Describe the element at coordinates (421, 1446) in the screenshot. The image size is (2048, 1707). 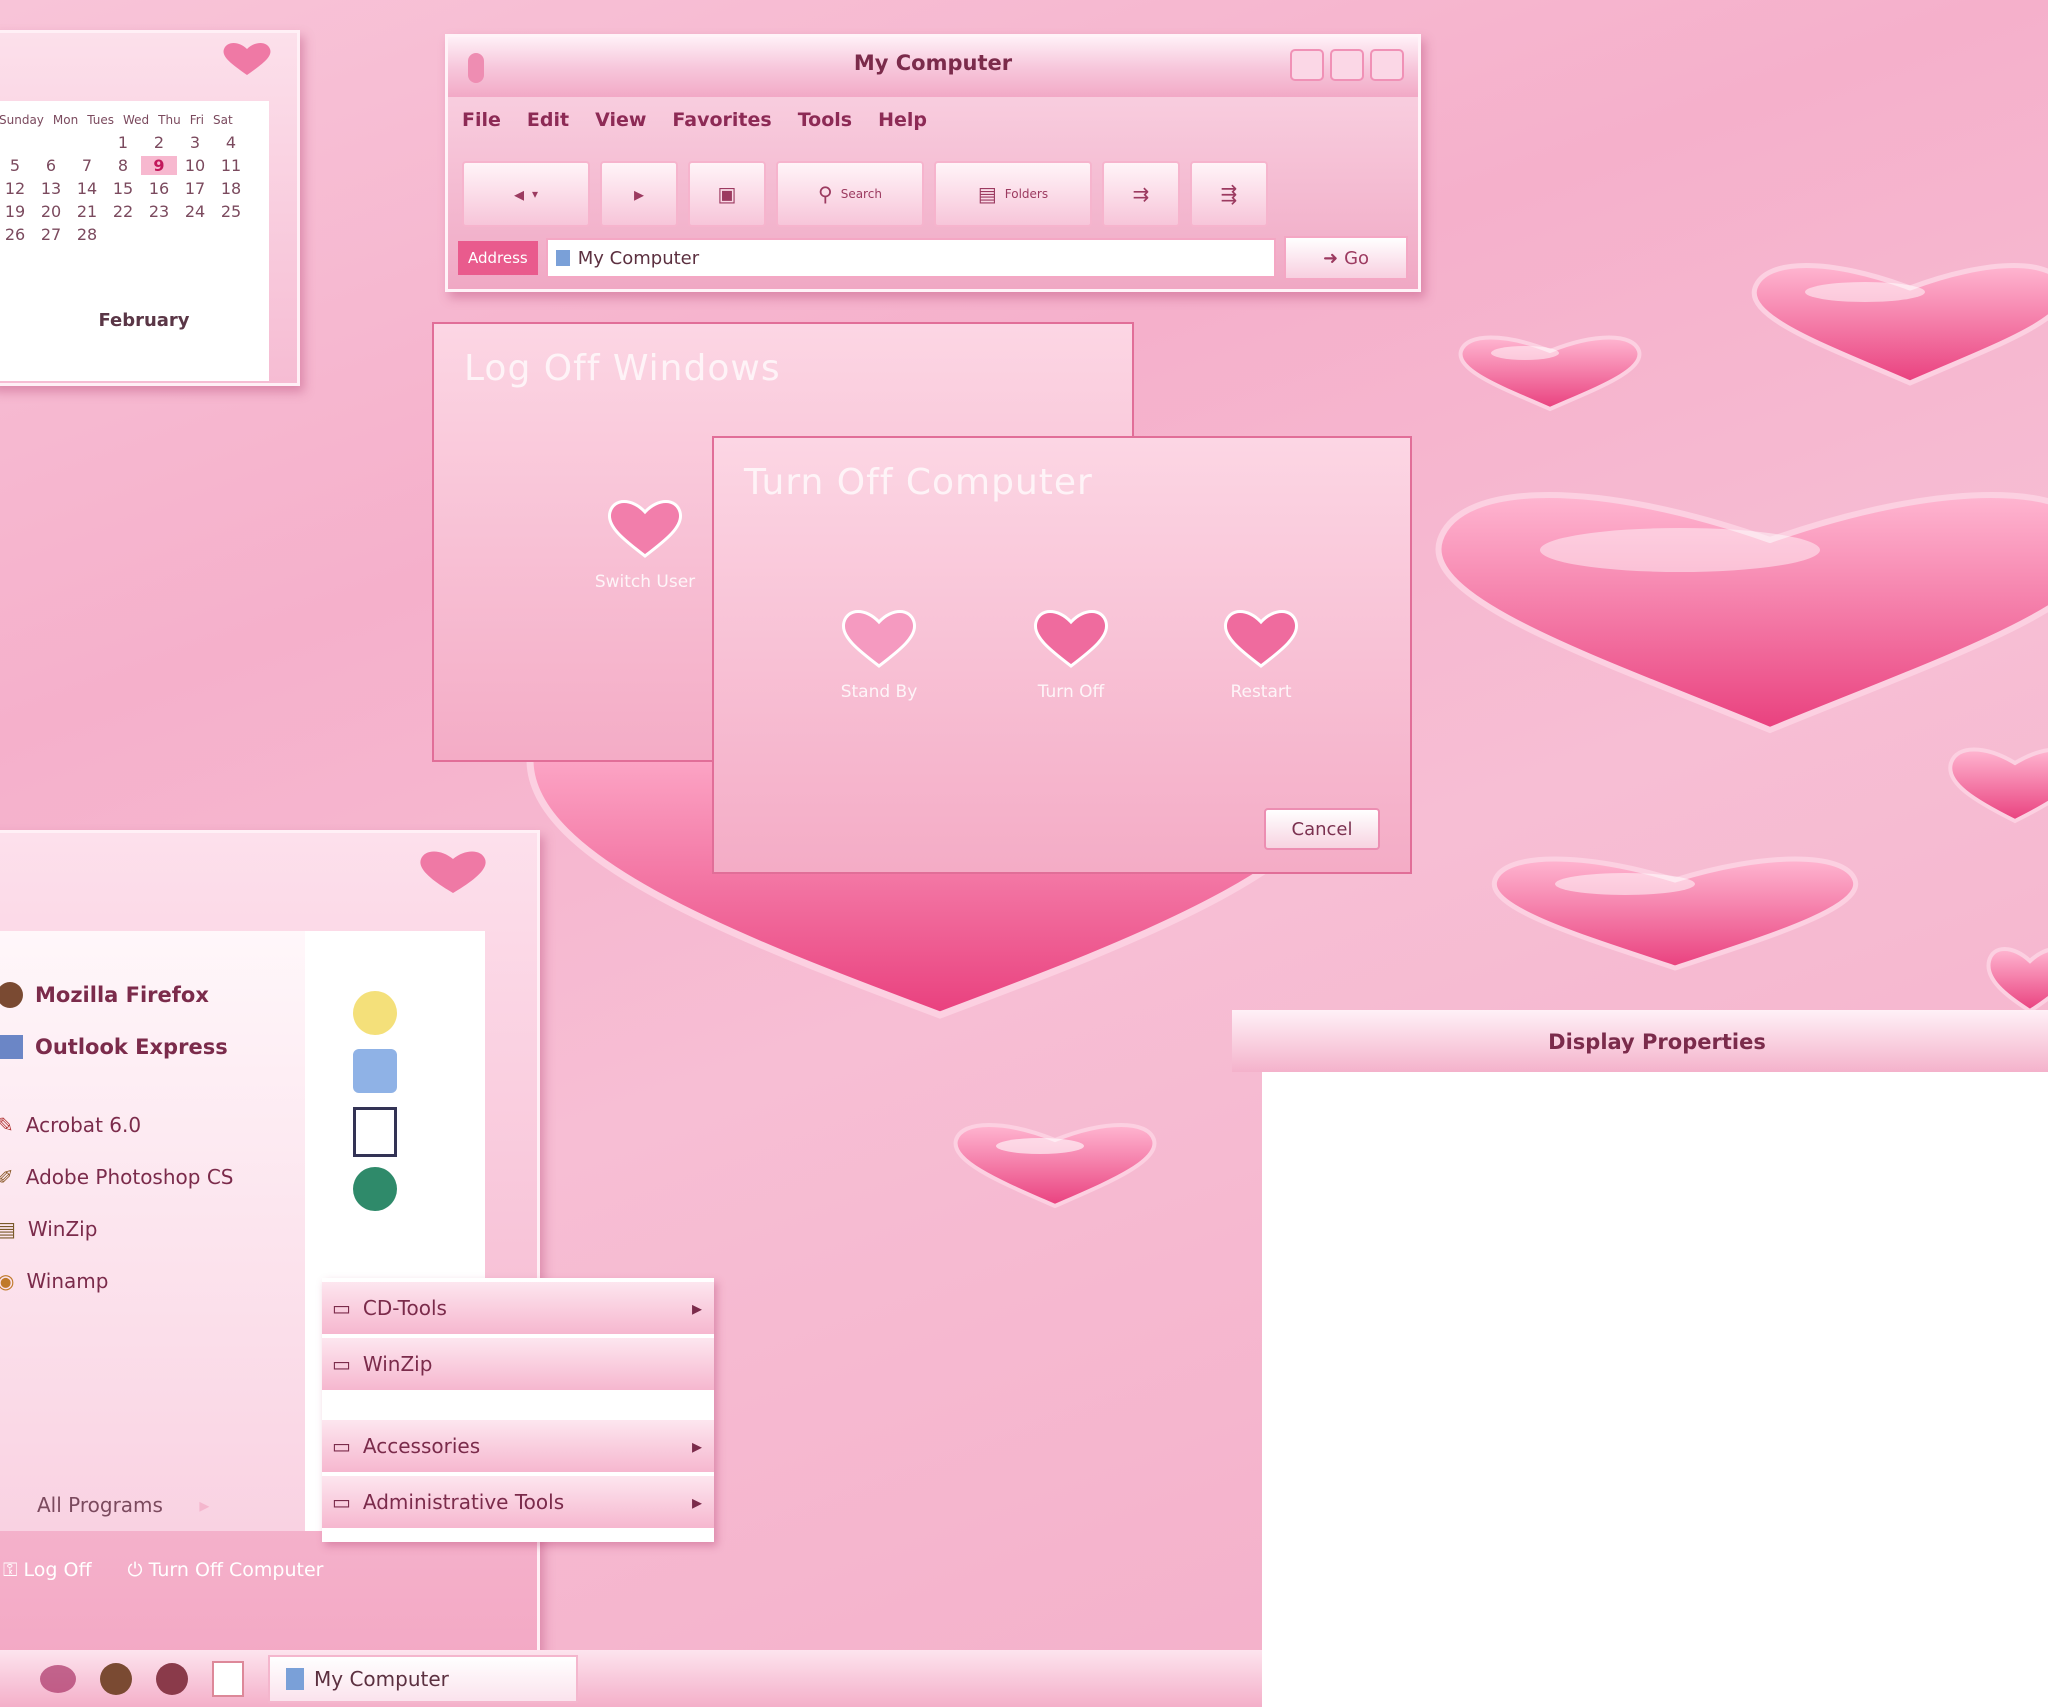
I see `submenu-item-label: Accessories` at that location.